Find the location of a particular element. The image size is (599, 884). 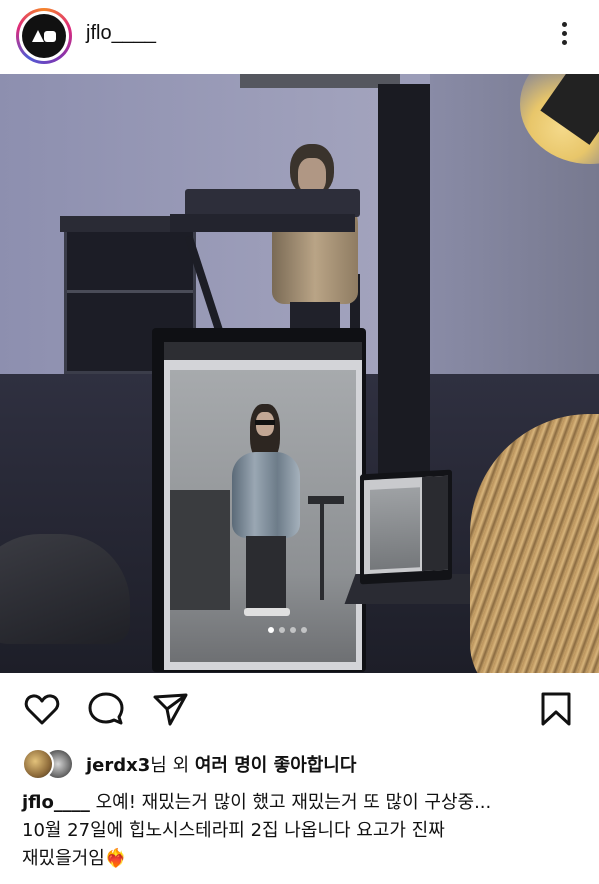

caption-username: jflo____ is located at coordinates (56, 802).